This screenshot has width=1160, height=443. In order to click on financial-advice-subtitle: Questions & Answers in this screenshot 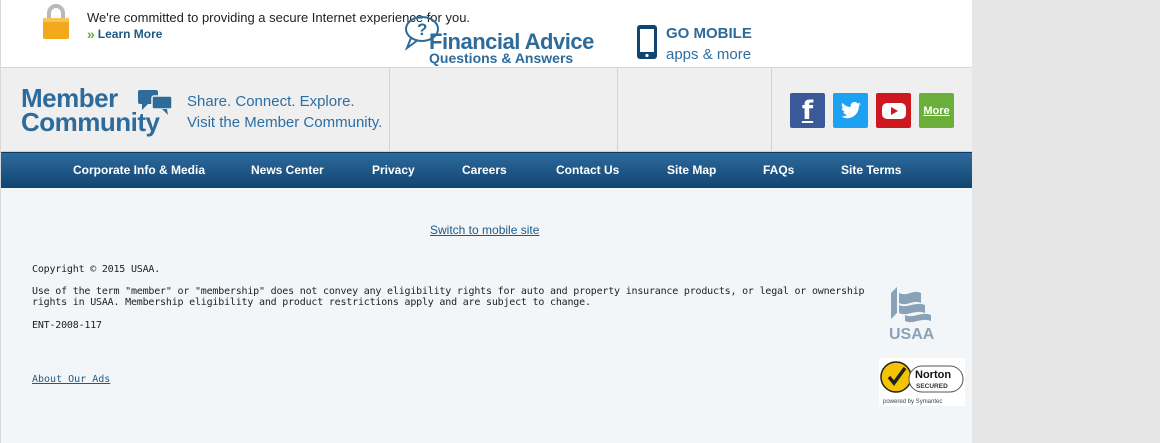, I will do `click(501, 58)`.